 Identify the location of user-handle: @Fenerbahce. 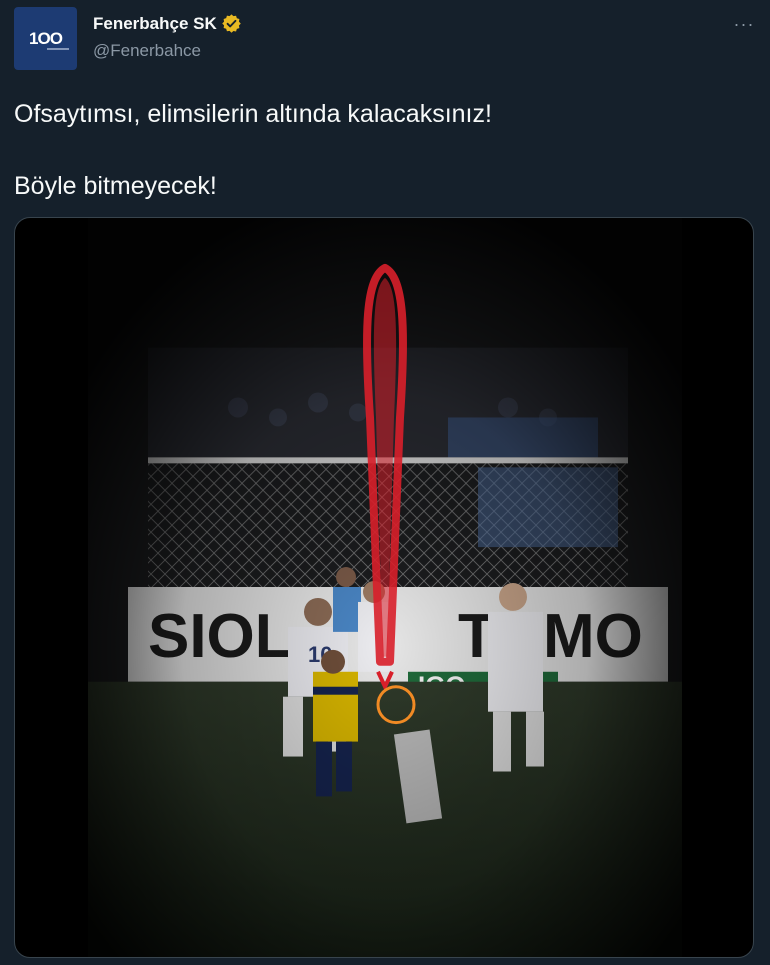
(147, 51).